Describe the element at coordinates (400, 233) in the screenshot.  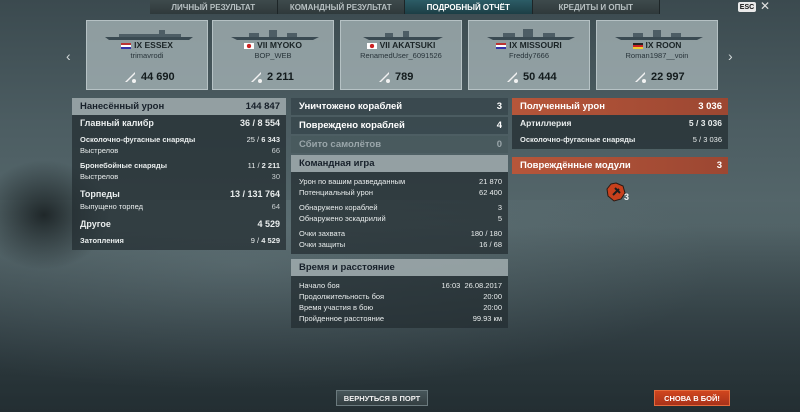
I see `capture-points-row: Очки захвата 180 / 180` at that location.